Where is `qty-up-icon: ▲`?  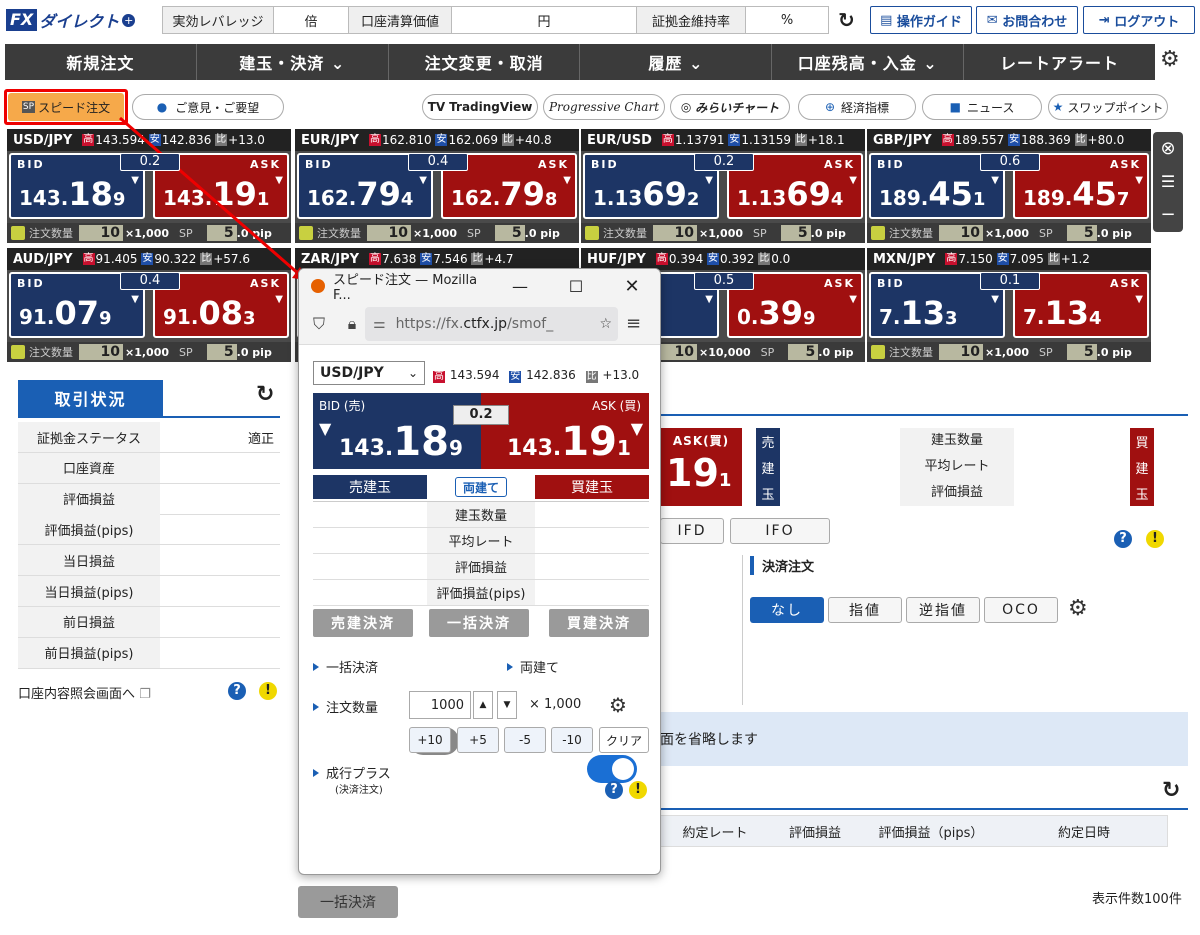 qty-up-icon: ▲ is located at coordinates (483, 705).